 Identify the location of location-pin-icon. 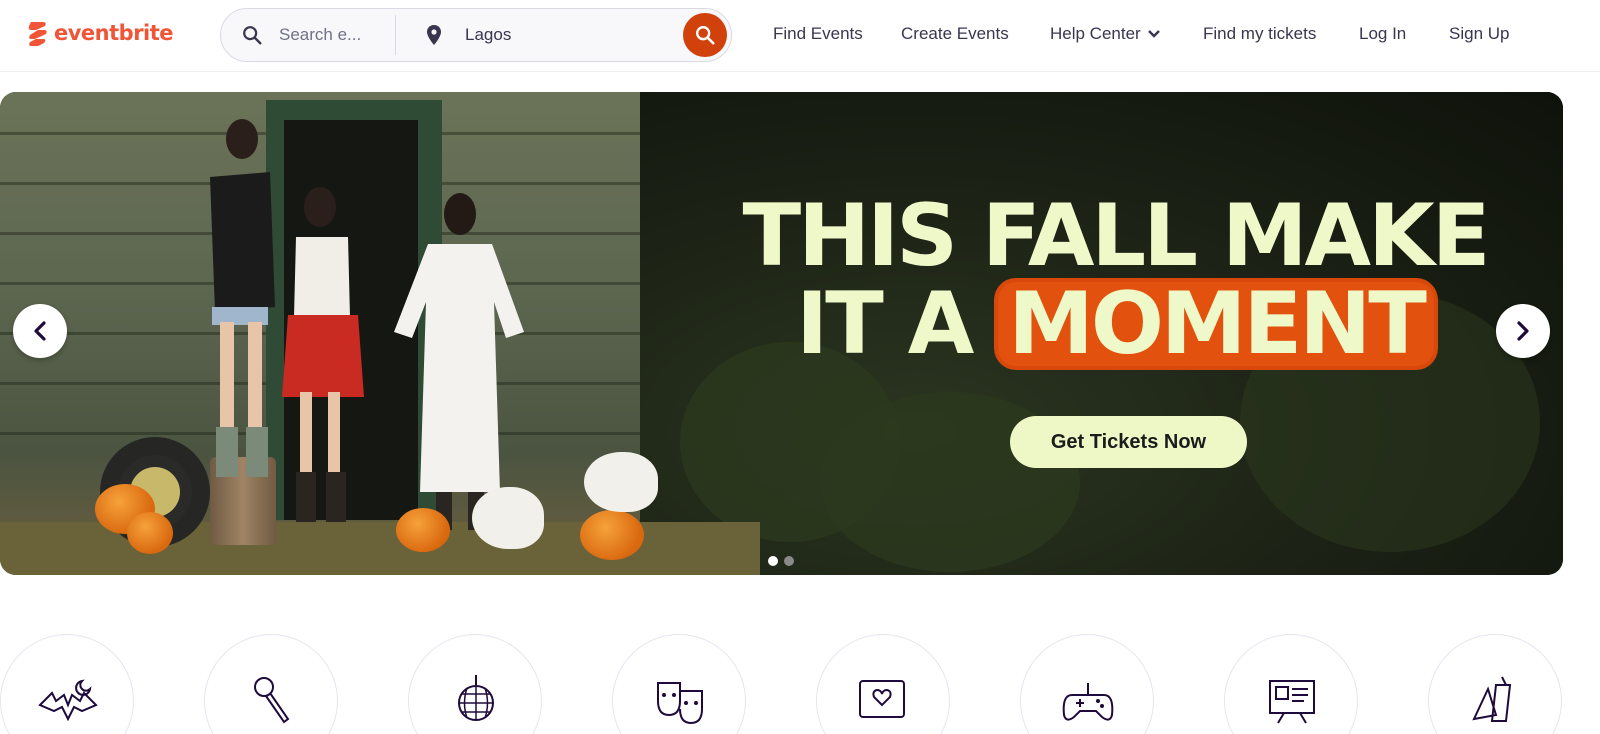
(434, 35).